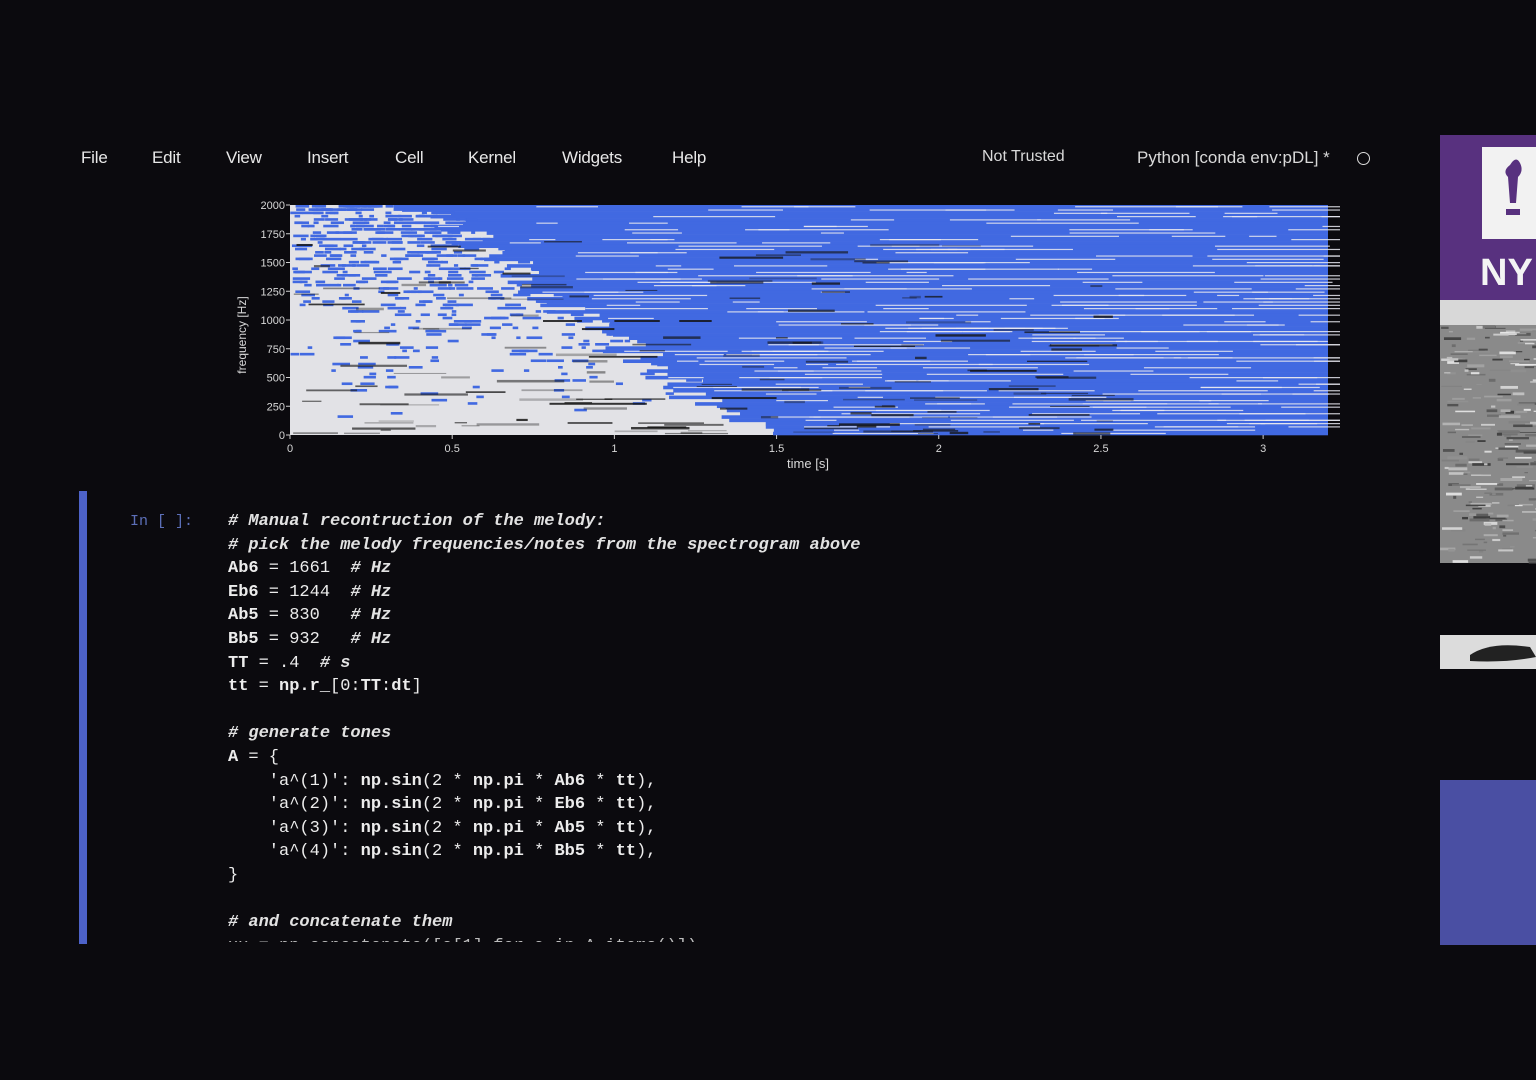 This screenshot has height=1080, width=1536. Describe the element at coordinates (818, 829) in the screenshot. I see `code-line: 'a^(3)': np.sin(2 * np.pi * Ab5 * tt),` at that location.